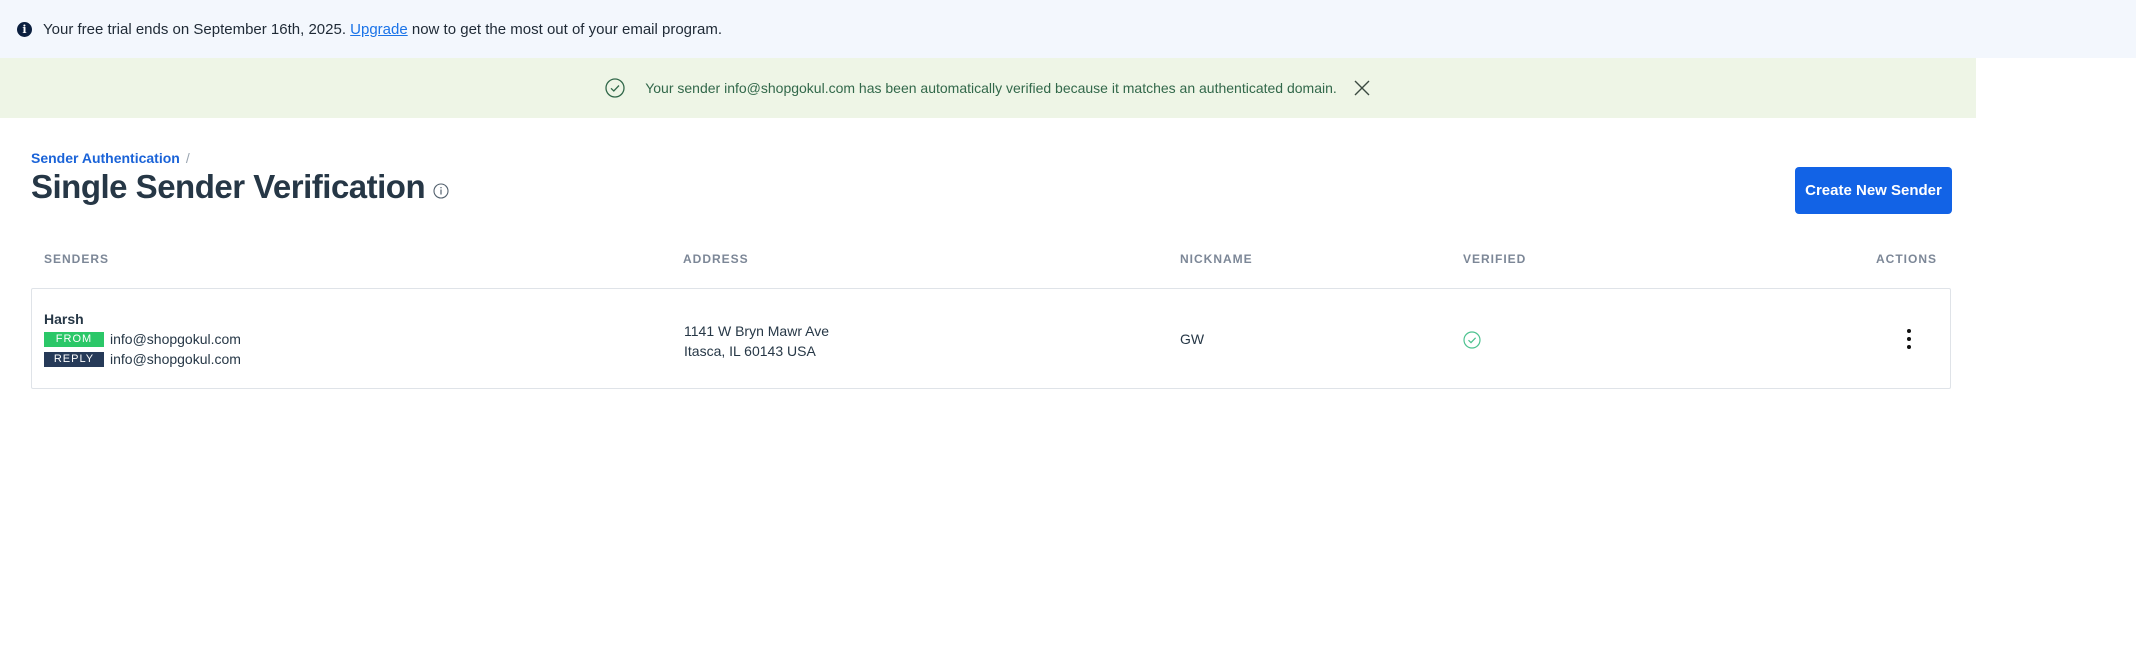 The height and width of the screenshot is (660, 2136). I want to click on from-email: info@shopgokul.com, so click(175, 339).